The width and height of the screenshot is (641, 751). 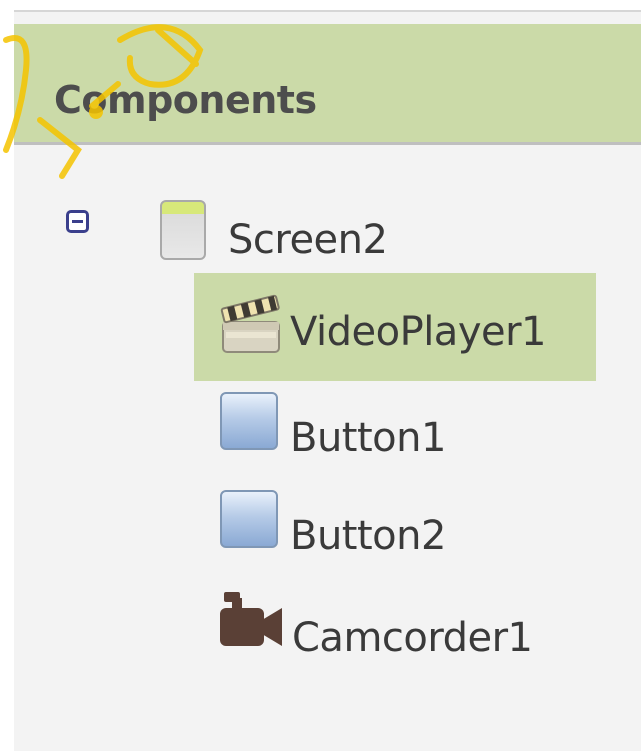 I want to click on tree-item-label: Camcorder1, so click(x=412, y=638).